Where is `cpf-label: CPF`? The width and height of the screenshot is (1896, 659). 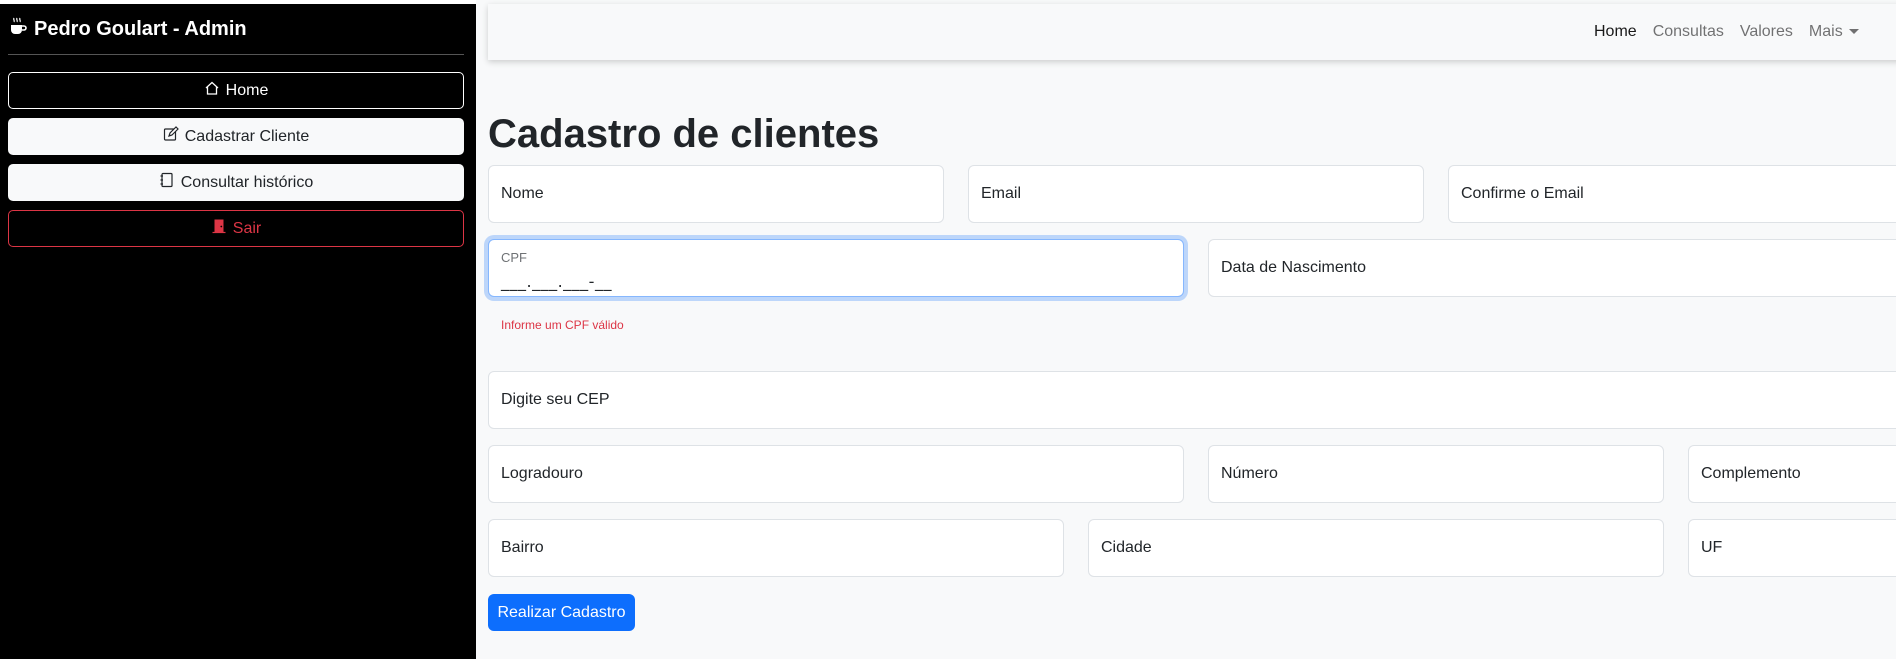
cpf-label: CPF is located at coordinates (514, 257).